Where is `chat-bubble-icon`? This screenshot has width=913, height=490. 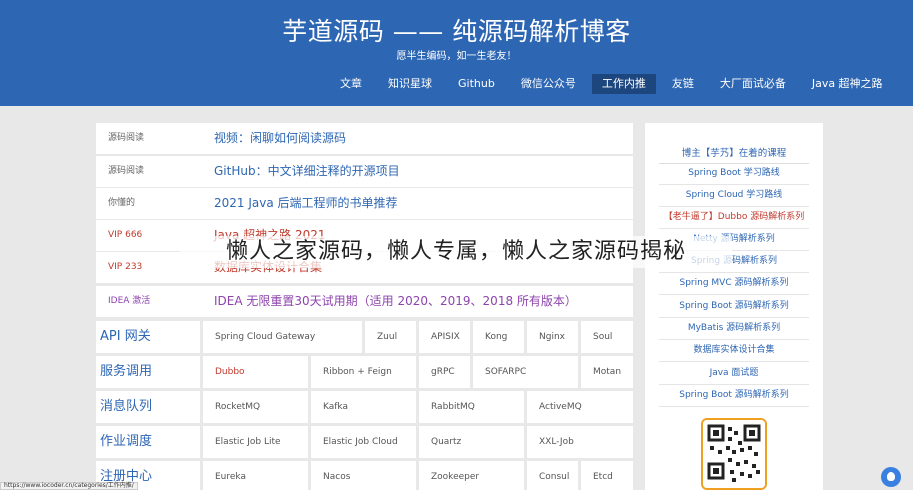 chat-bubble-icon is located at coordinates (891, 477).